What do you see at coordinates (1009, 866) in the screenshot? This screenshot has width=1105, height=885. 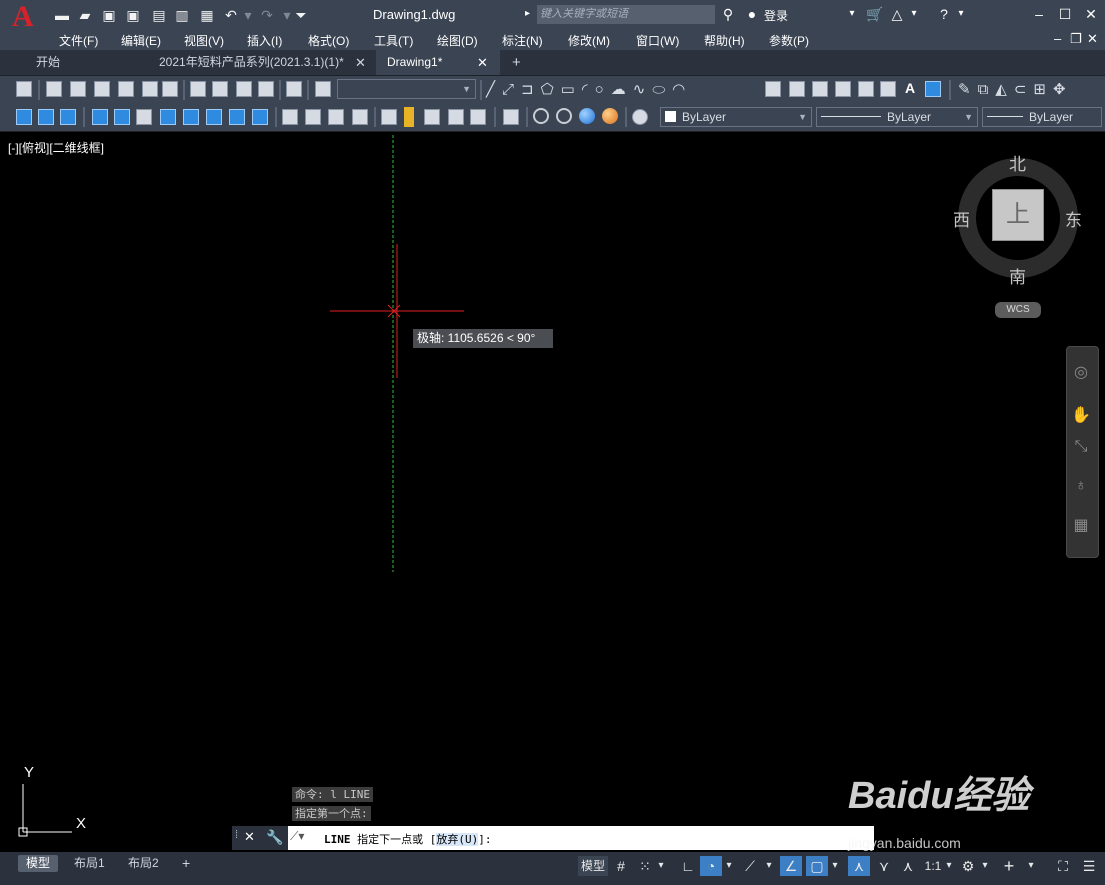 I see `annotation-monitor-icon: +` at bounding box center [1009, 866].